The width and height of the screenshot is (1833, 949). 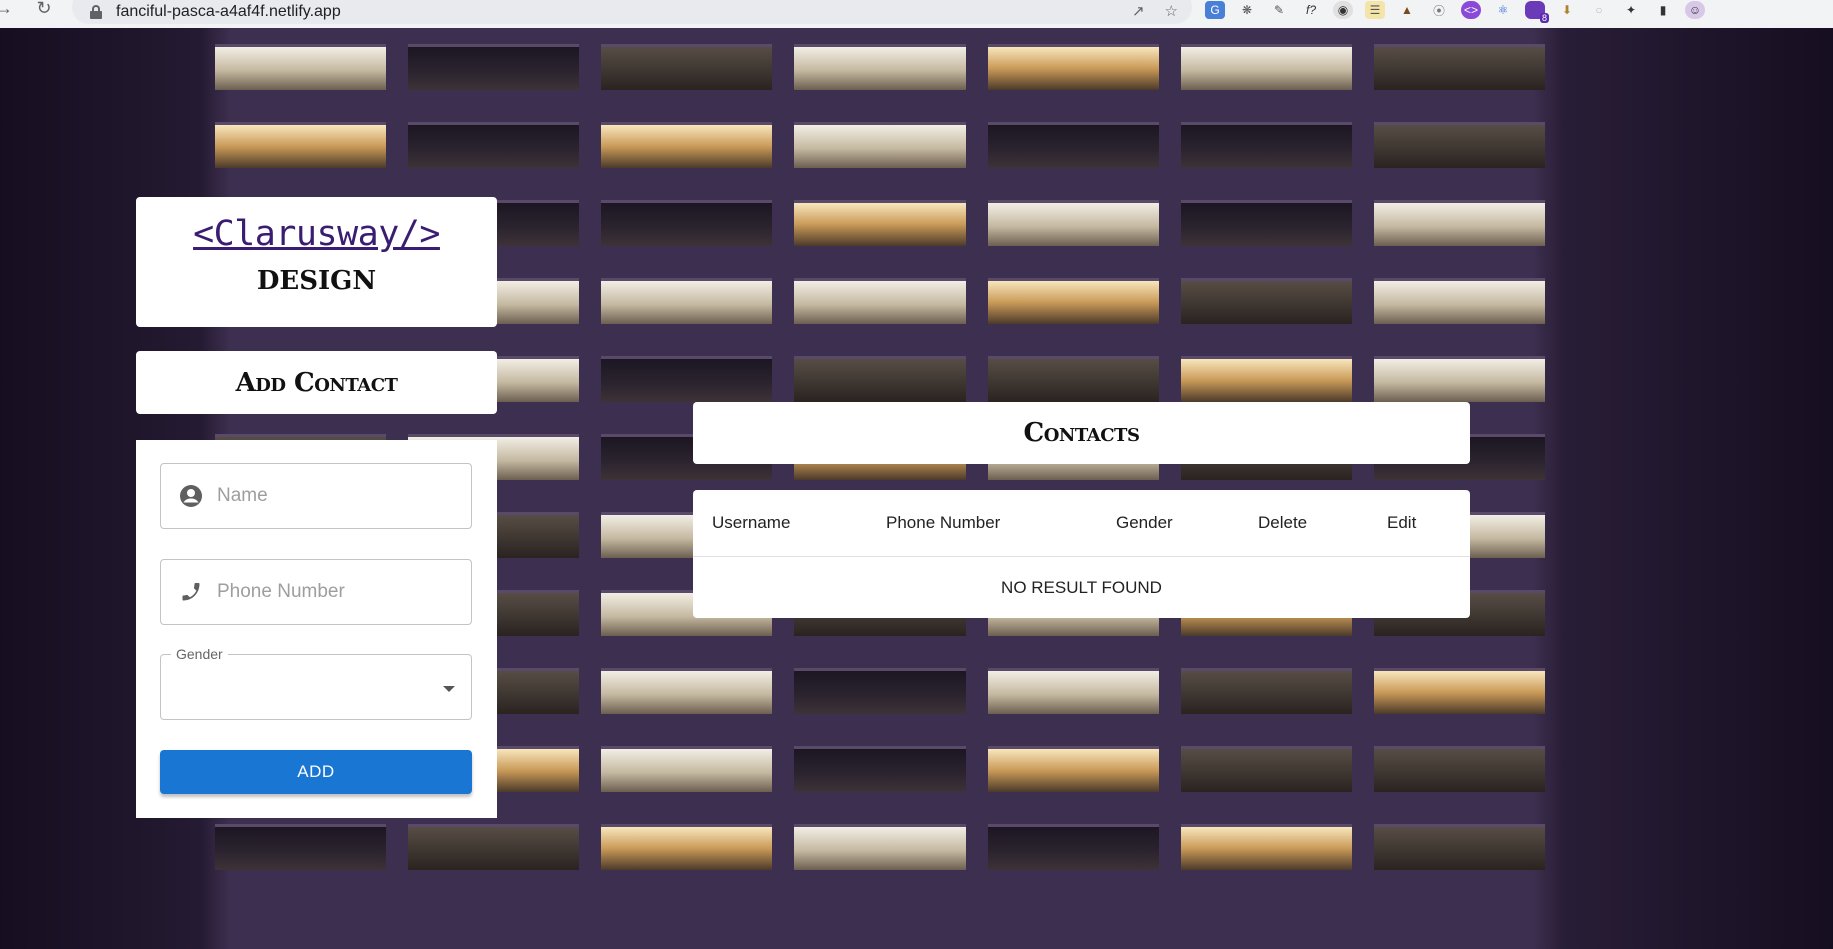 I want to click on name-input, so click(x=337, y=496).